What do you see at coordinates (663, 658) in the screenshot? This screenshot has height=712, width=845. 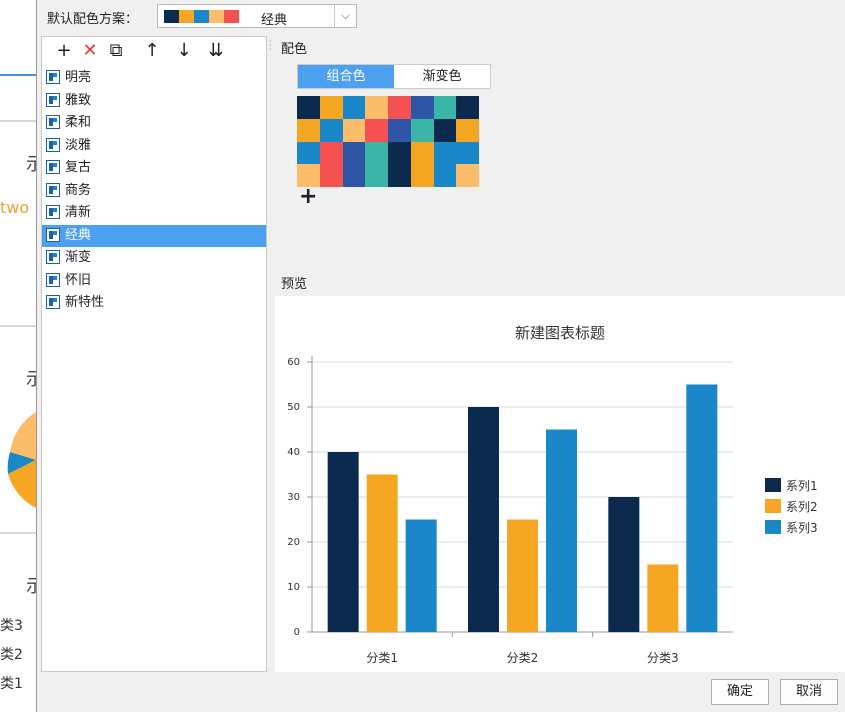 I see `x-tick-label: 分类3` at bounding box center [663, 658].